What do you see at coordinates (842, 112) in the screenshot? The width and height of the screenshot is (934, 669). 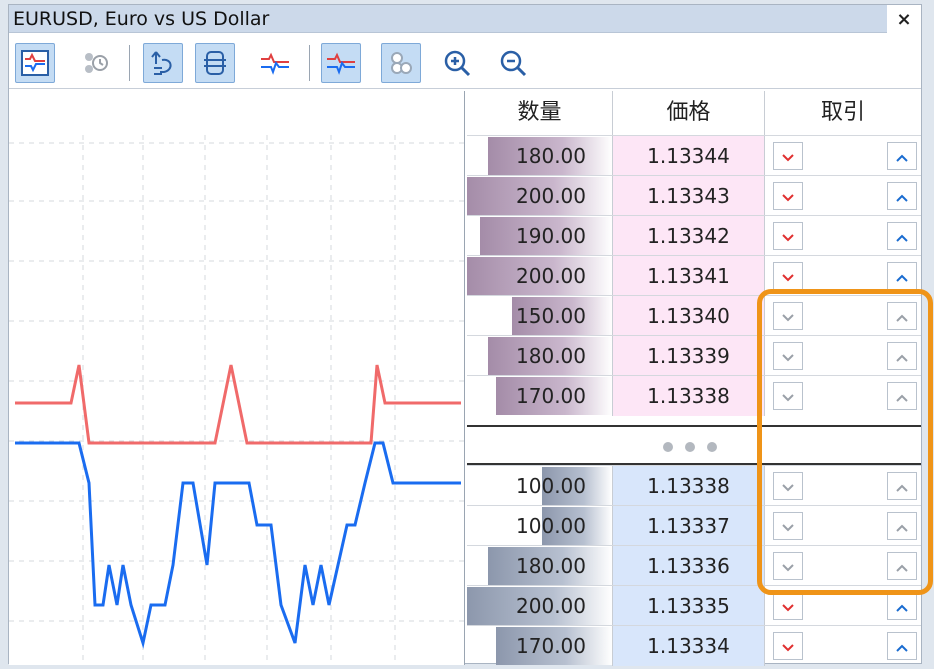 I see `trade-header: 取引` at bounding box center [842, 112].